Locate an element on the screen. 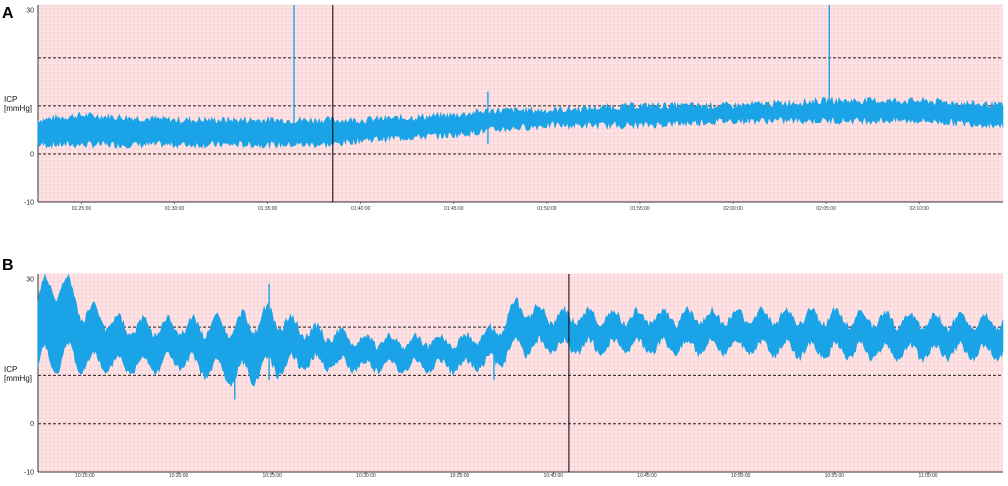 Image resolution: width=1008 pixels, height=486 pixels. panel-b-x-tick-label: 11:00:00 is located at coordinates (928, 476).